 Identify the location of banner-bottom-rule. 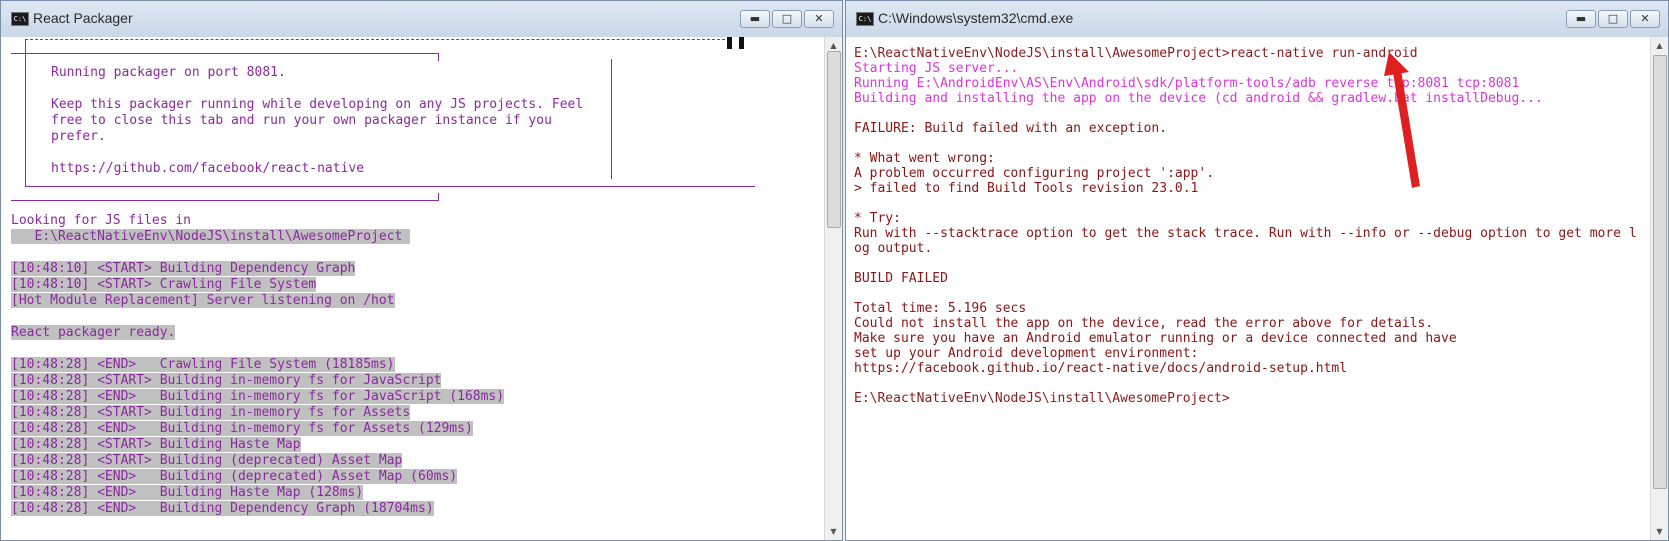
(225, 200).